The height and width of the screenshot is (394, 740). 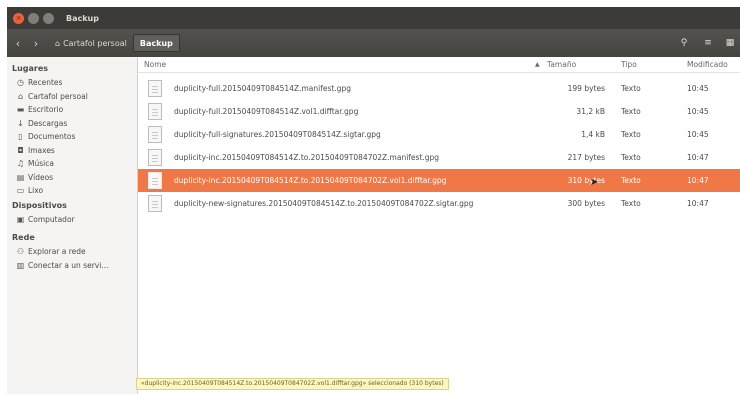 I want to click on view-options-button: ≡, so click(x=708, y=43).